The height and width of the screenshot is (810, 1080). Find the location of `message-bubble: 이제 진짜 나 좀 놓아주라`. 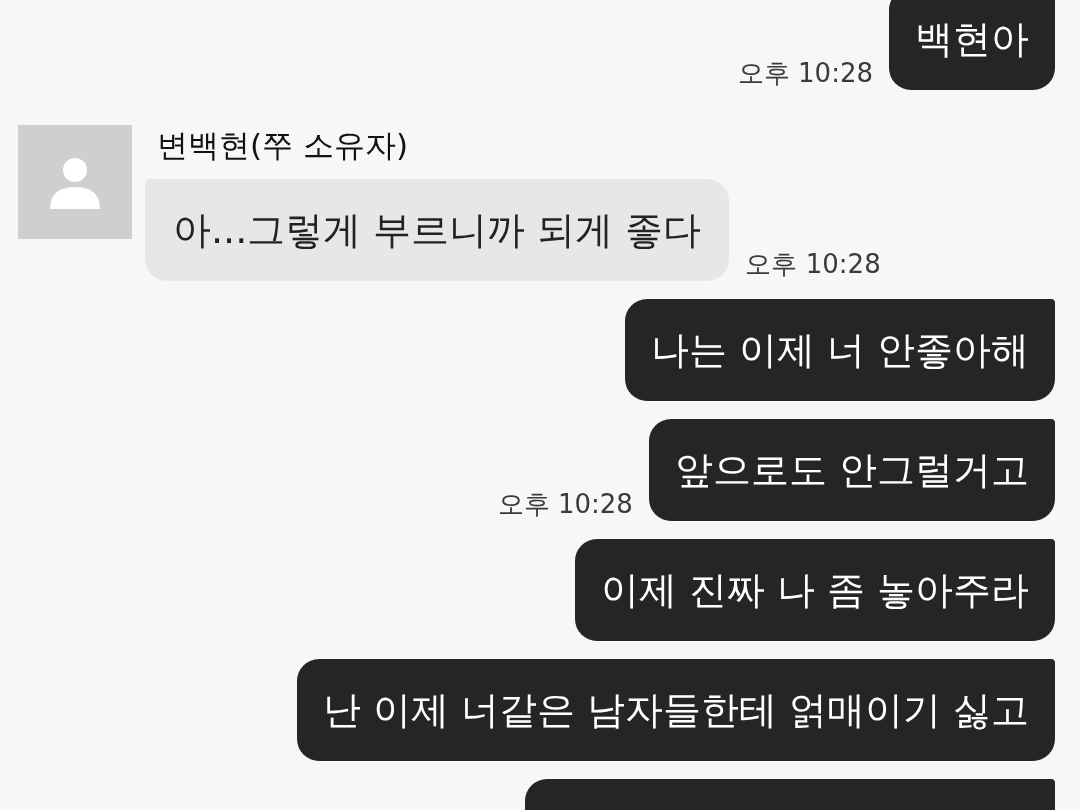

message-bubble: 이제 진짜 나 좀 놓아주라 is located at coordinates (814, 590).